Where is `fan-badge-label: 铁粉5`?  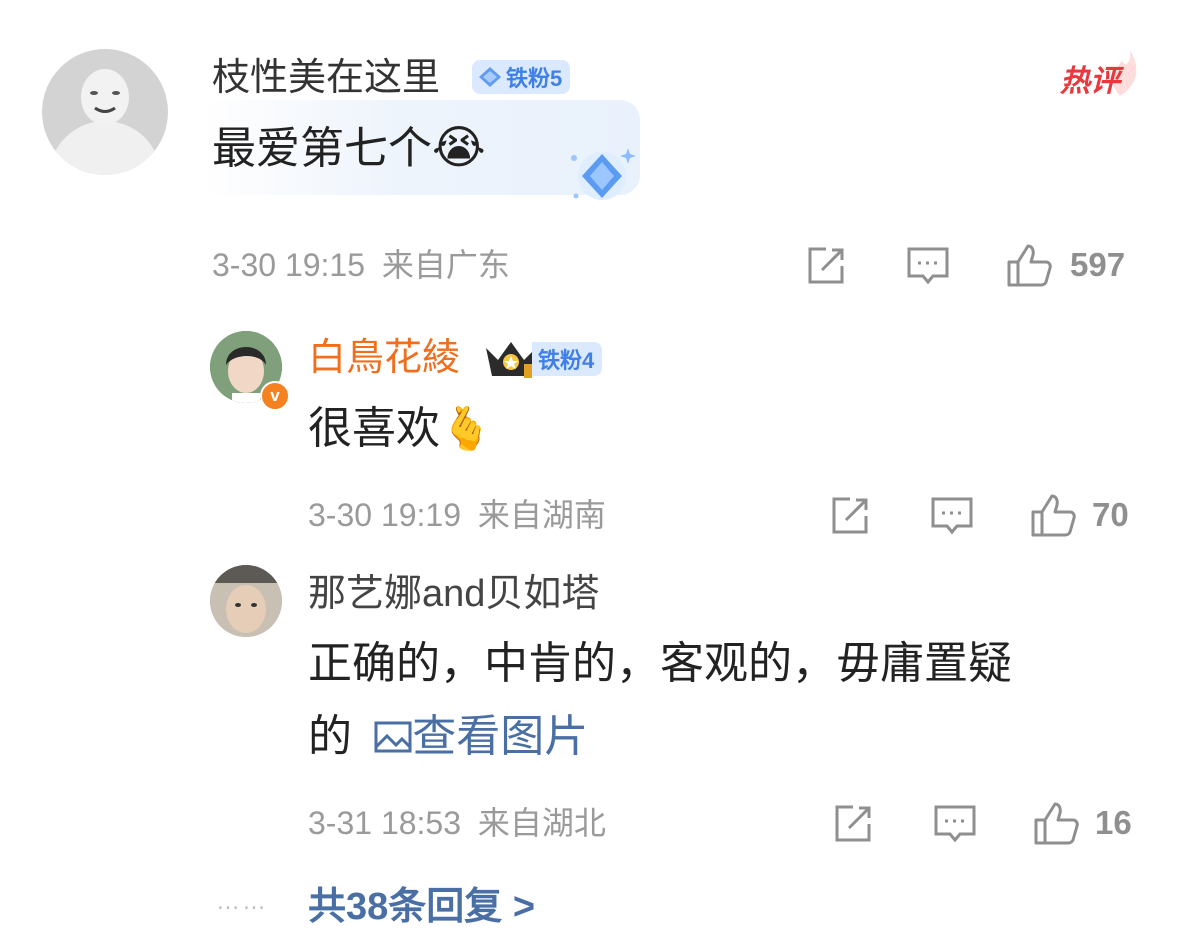 fan-badge-label: 铁粉5 is located at coordinates (534, 78).